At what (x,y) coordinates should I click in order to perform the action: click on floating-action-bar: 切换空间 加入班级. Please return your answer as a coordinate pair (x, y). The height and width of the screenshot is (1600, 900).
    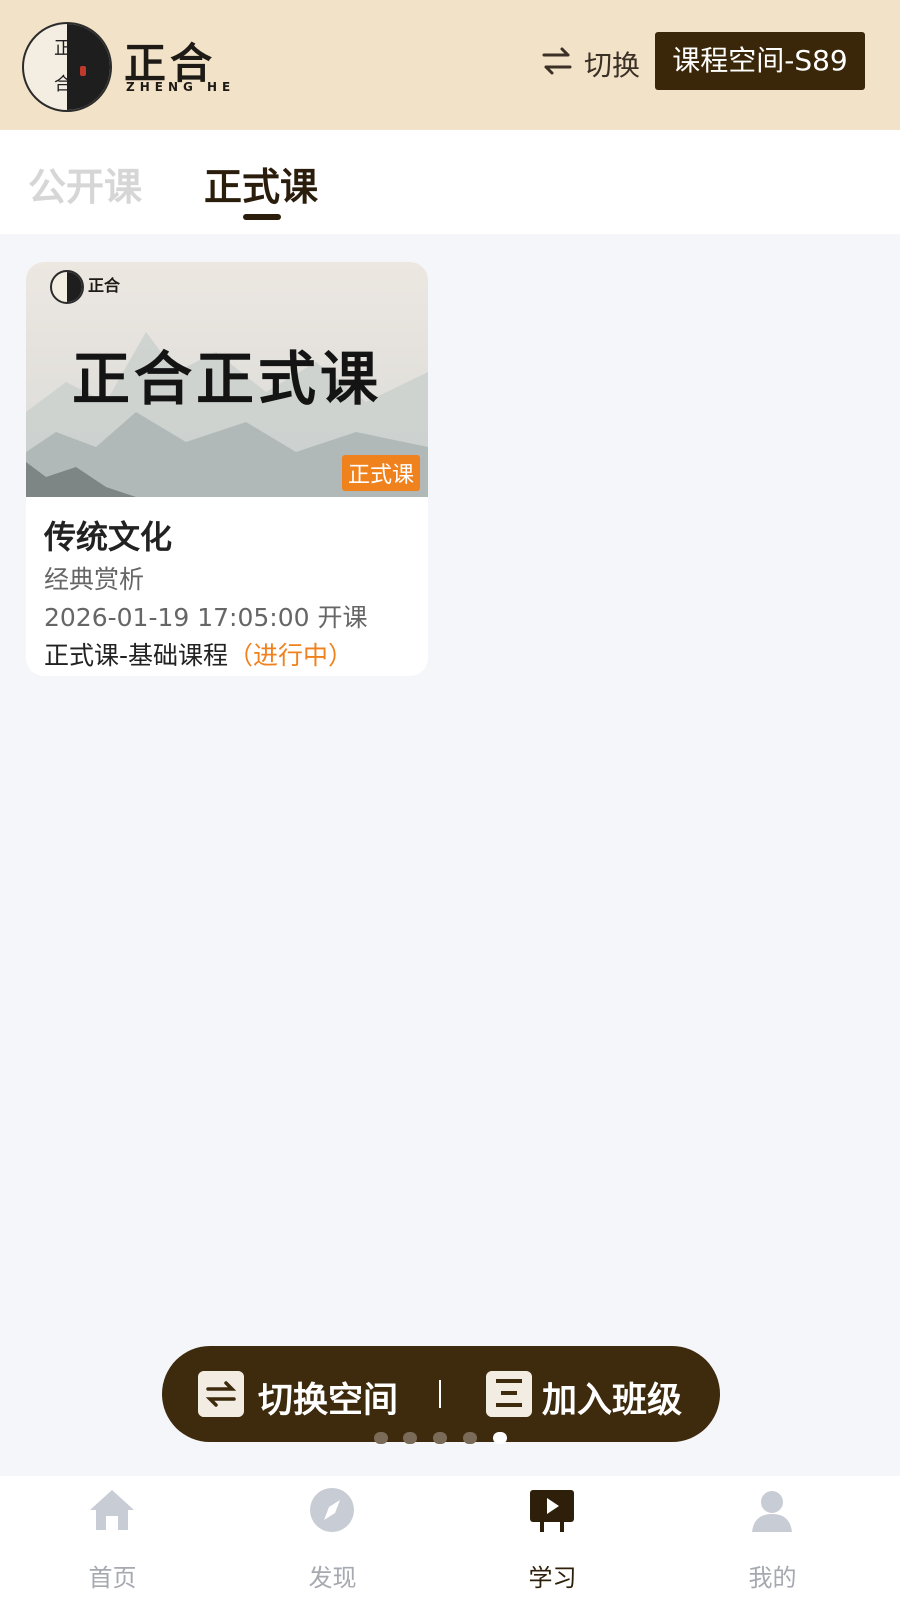
    Looking at the image, I should click on (441, 1394).